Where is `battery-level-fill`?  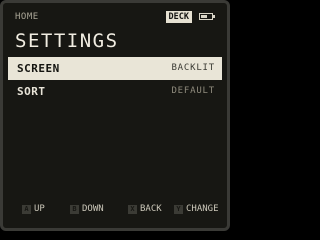
battery-level-fill is located at coordinates (204, 16).